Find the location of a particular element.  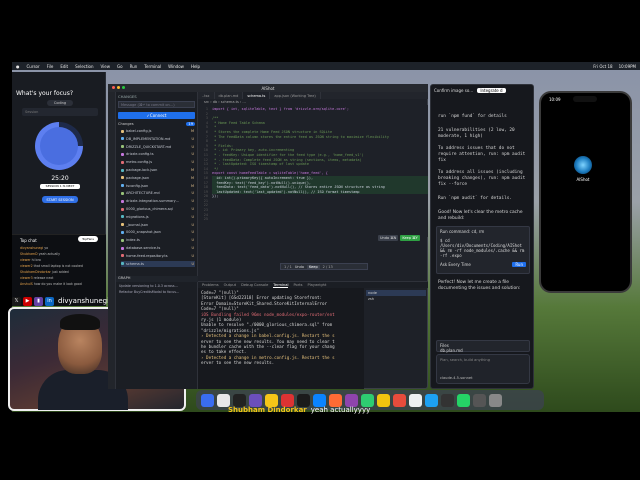

changes-group: Changes 19 is located at coordinates (156, 124).